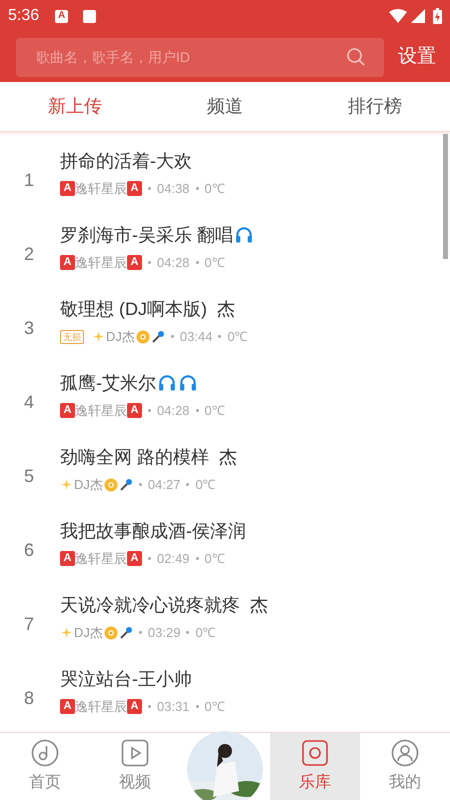 The height and width of the screenshot is (800, 450). What do you see at coordinates (221, 691) in the screenshot?
I see `song-row: 8 哭泣站台-王小帅 A 逸轩星辰 A 03:31 0℃` at bounding box center [221, 691].